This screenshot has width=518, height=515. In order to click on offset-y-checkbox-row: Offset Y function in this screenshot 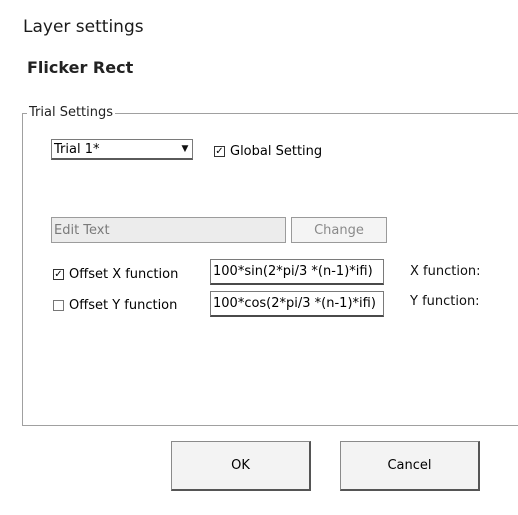, I will do `click(115, 305)`.